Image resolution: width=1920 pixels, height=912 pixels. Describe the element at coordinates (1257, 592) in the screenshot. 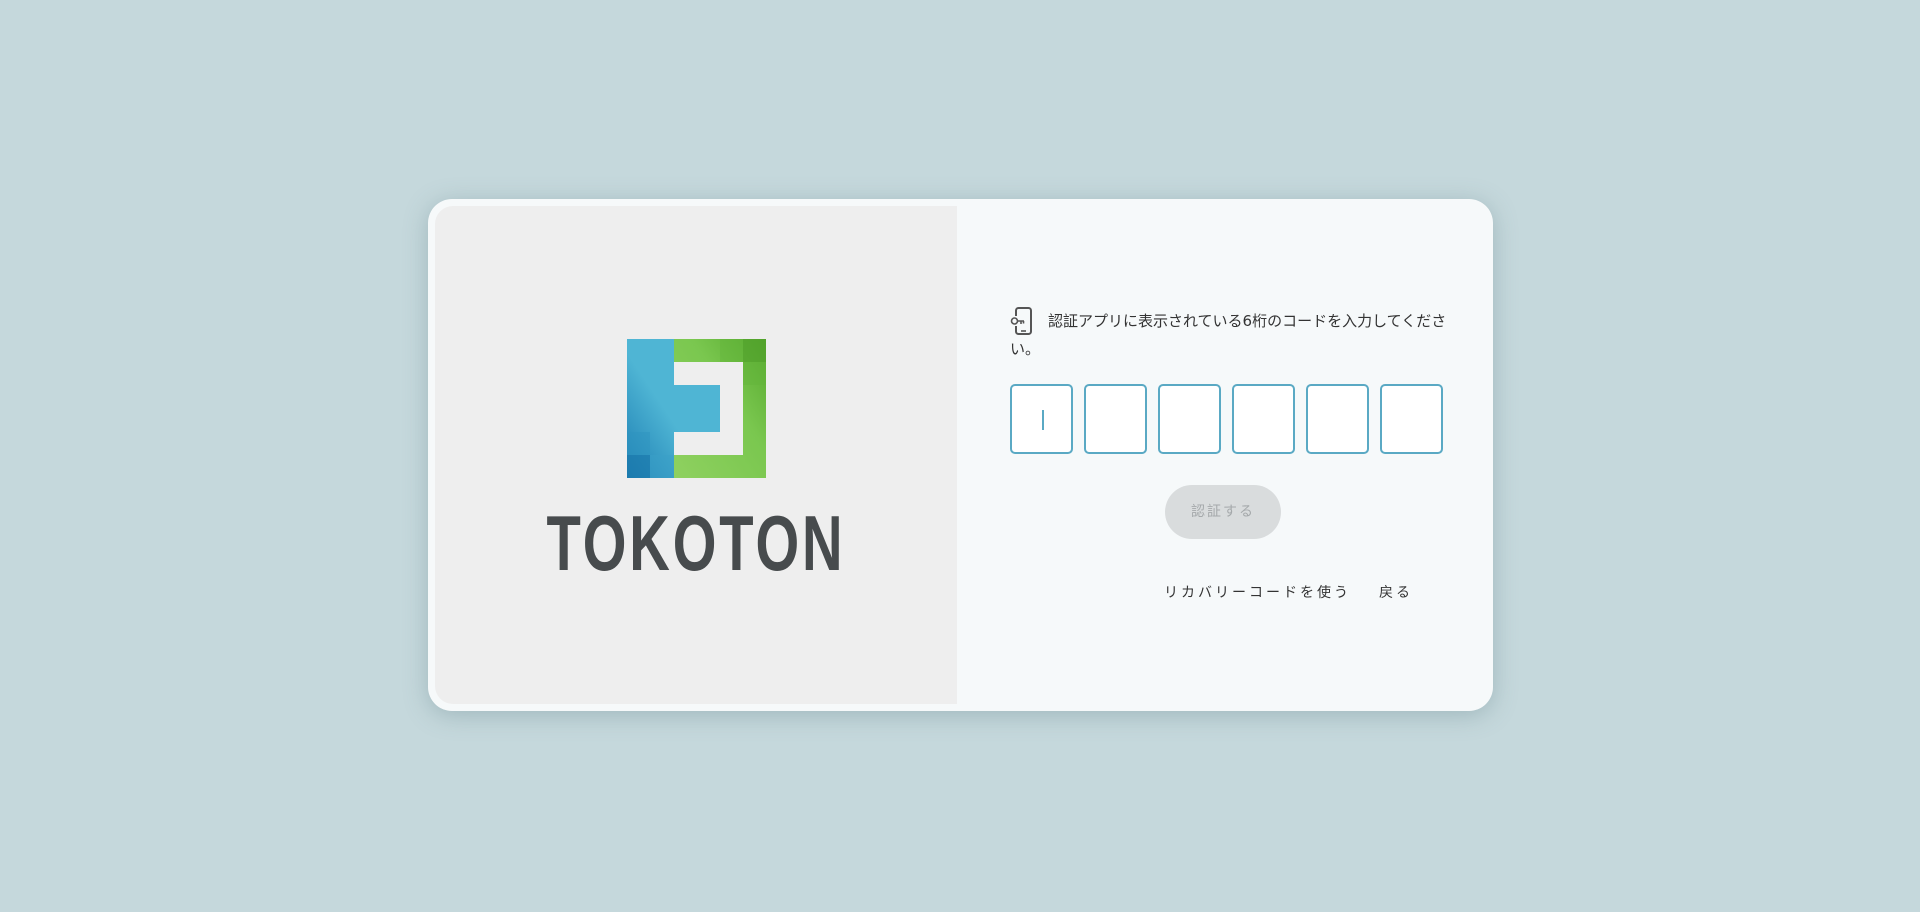

I see `use-recovery-code-link: リカバリーコードを使う` at that location.